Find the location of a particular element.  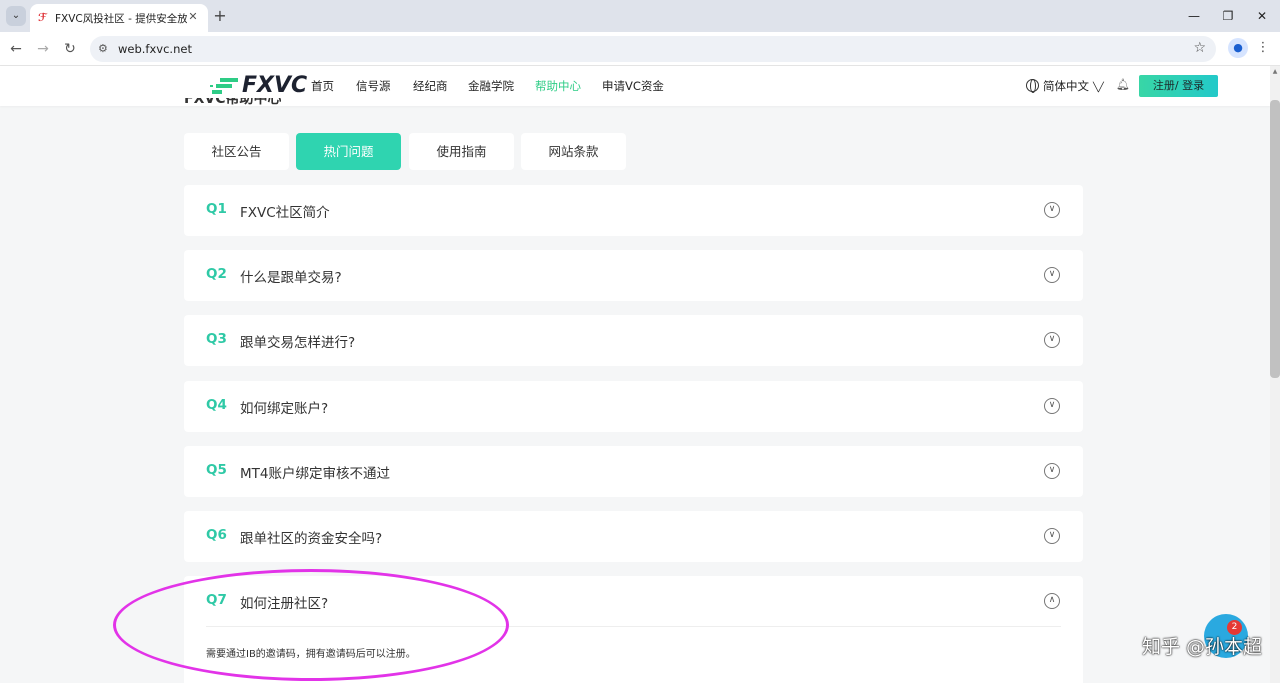

faq-number: Q2 is located at coordinates (216, 274).